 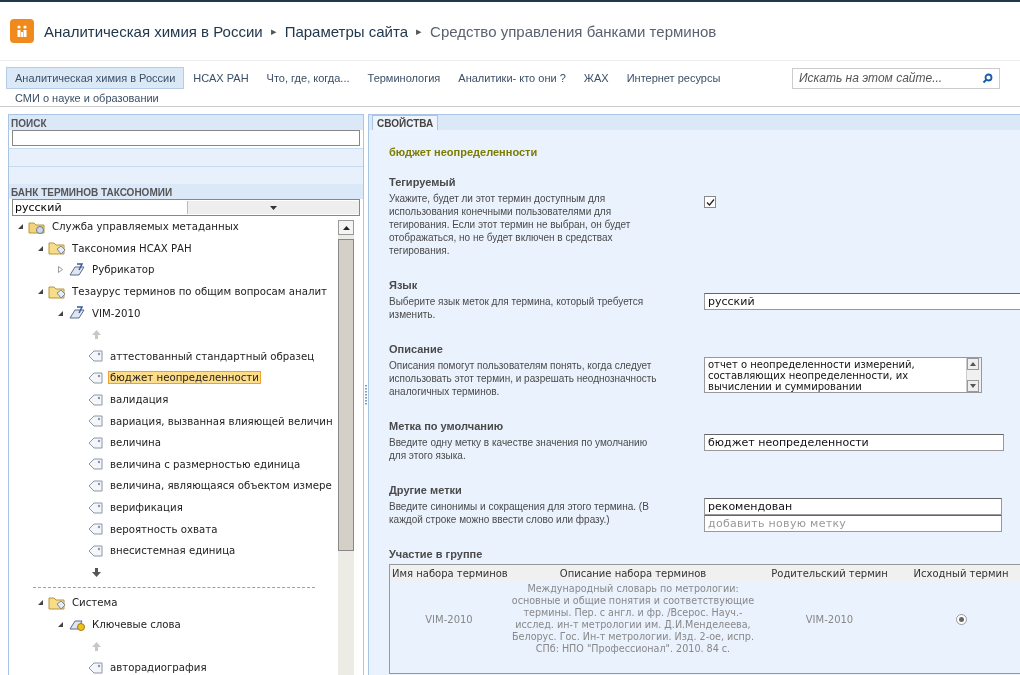 I want to click on section-description: Введите одну метку в качестве значения по умолчанию для этого языка., so click(x=519, y=449).